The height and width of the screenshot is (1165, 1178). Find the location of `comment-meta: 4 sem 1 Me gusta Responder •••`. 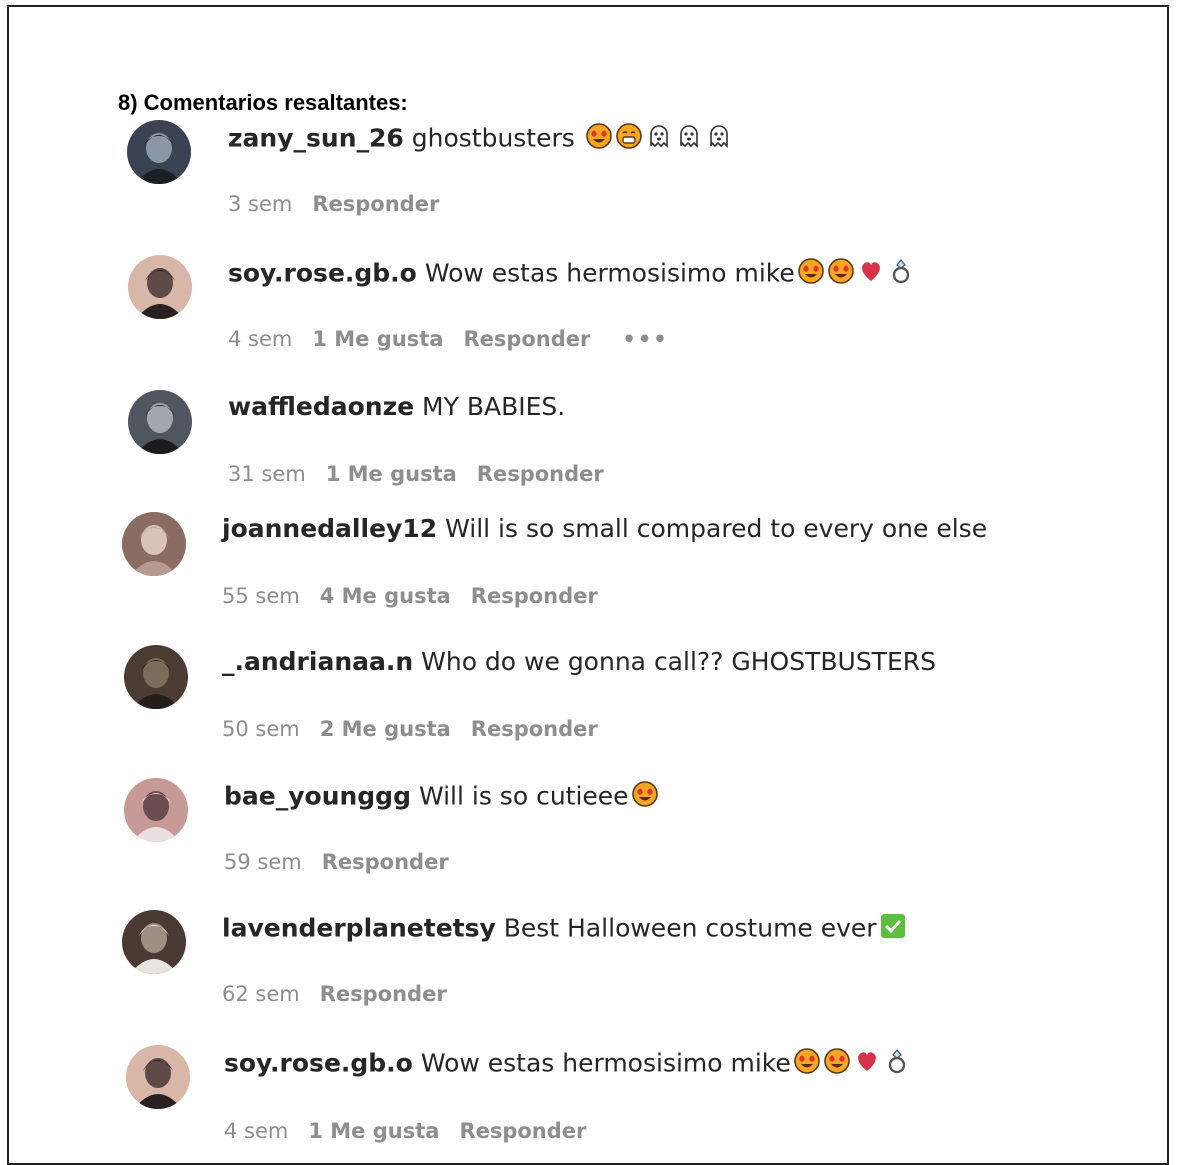

comment-meta: 4 sem 1 Me gusta Responder ••• is located at coordinates (458, 339).